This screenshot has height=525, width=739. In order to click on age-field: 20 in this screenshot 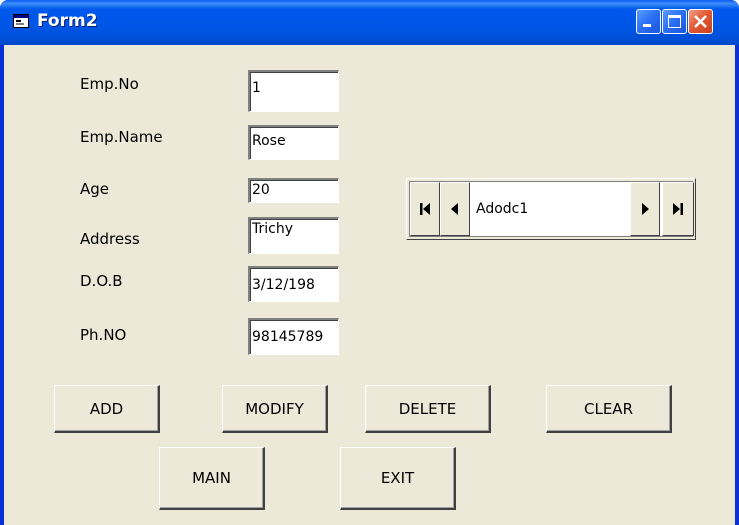, I will do `click(293, 190)`.